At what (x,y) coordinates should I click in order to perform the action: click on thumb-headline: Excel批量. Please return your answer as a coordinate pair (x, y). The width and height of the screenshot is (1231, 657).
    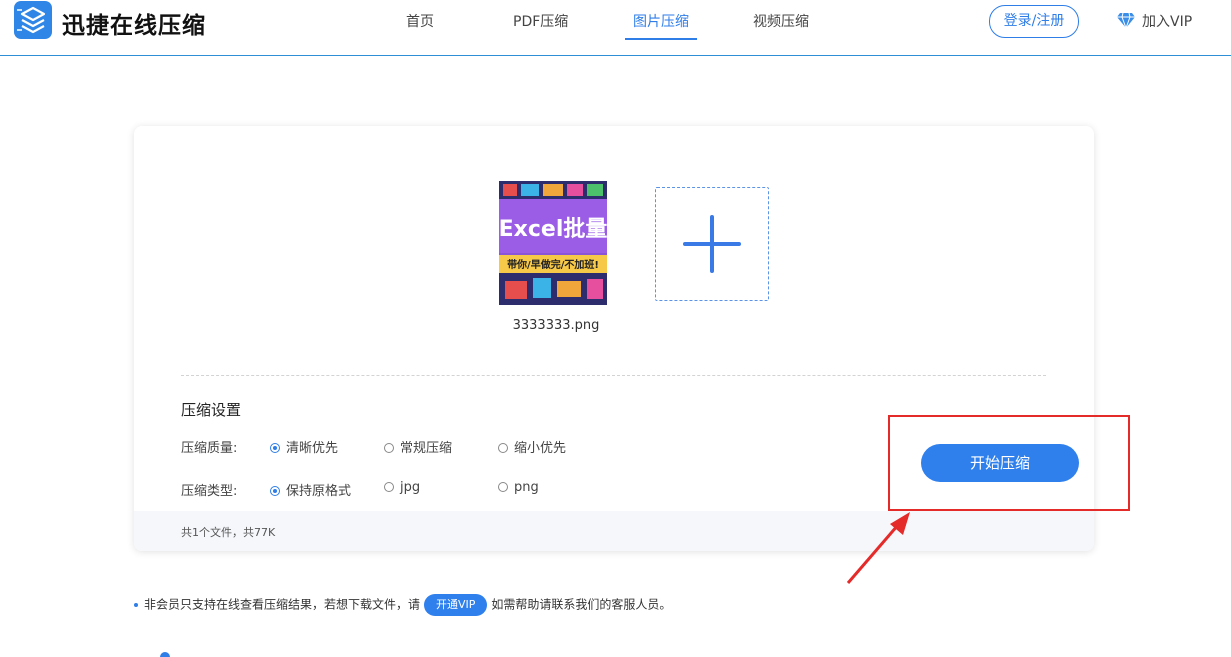
    Looking at the image, I should click on (553, 229).